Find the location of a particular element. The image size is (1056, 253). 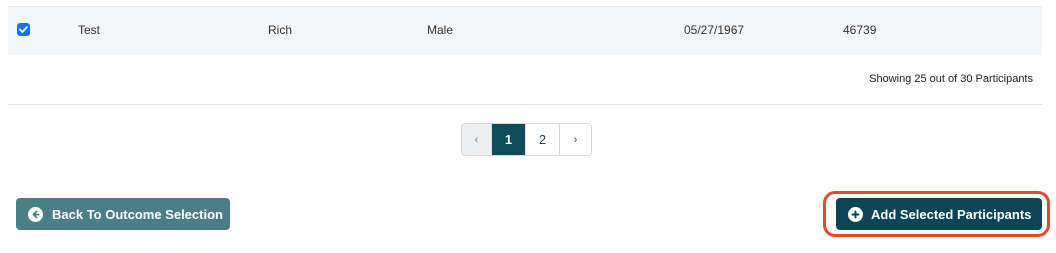

row-checkbox is located at coordinates (23, 29).